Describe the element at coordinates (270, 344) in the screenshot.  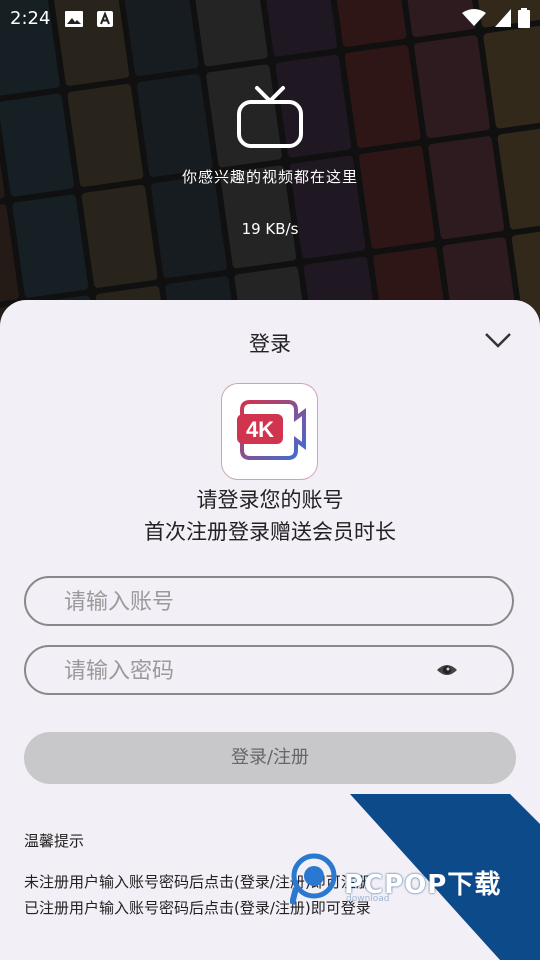
I see `sheet-title: 登录` at that location.